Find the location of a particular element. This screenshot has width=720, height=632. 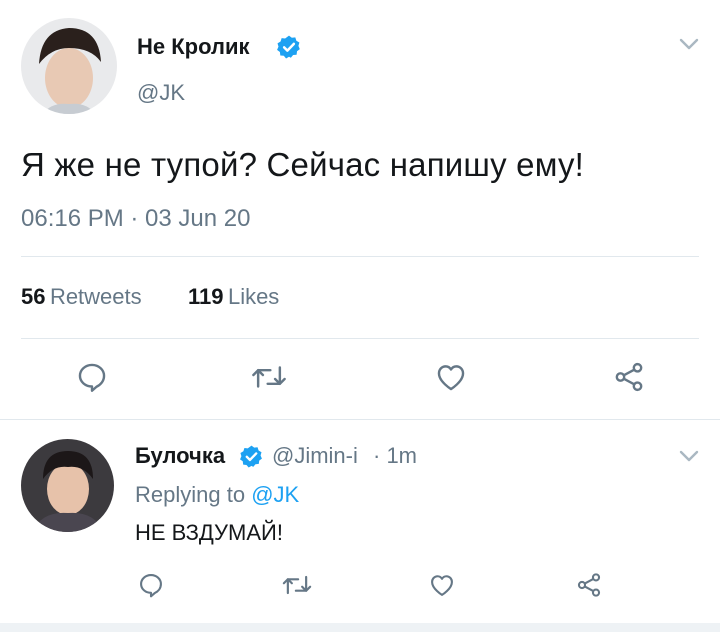

author-name: Не Кролик is located at coordinates (193, 47).